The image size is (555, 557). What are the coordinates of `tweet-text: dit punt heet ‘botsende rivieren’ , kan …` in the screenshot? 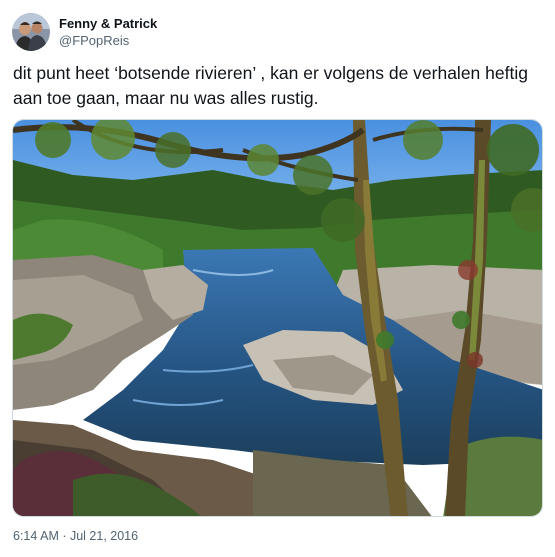 It's located at (270, 85).